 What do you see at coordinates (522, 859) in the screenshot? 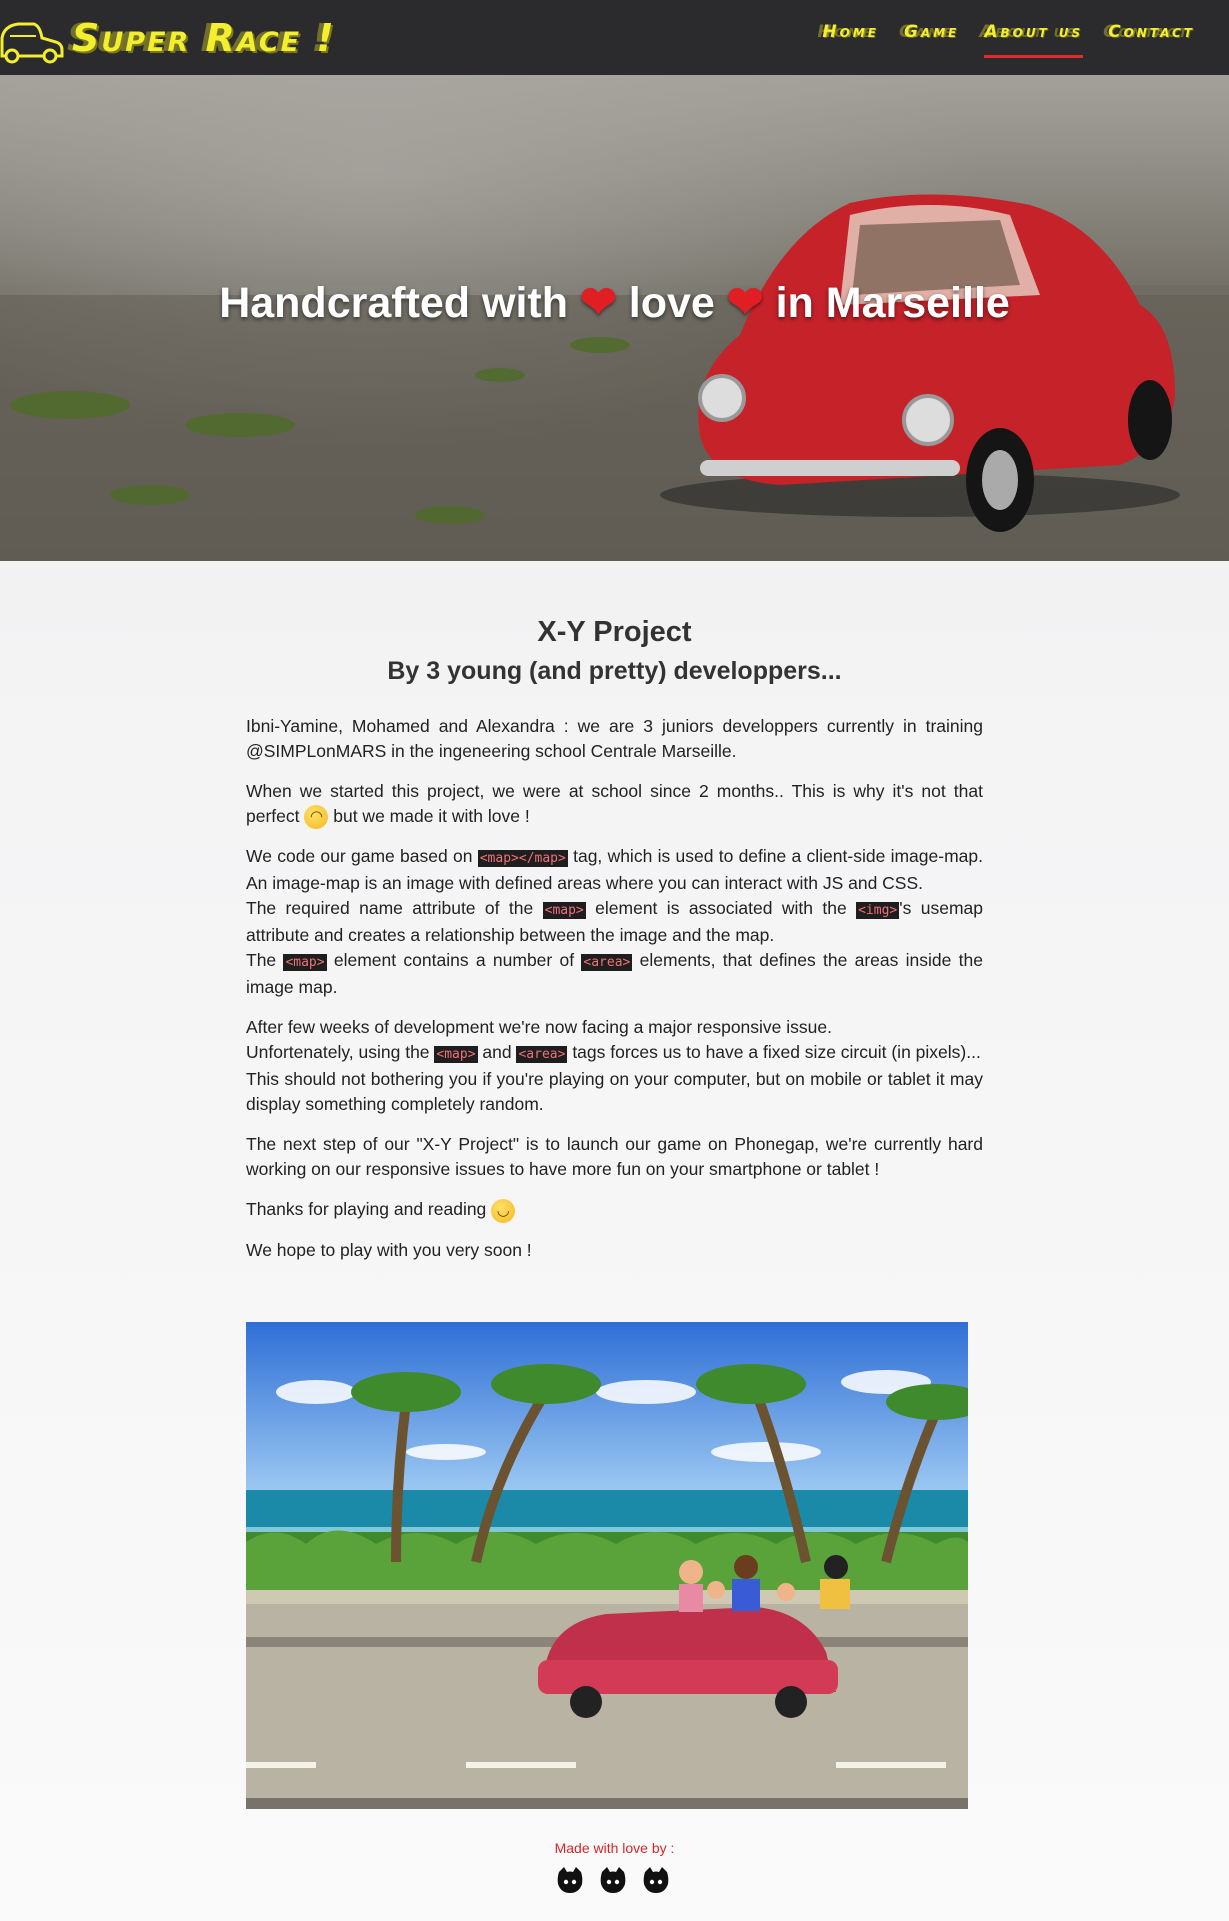
I see `code-snippet: <map></map>` at bounding box center [522, 859].